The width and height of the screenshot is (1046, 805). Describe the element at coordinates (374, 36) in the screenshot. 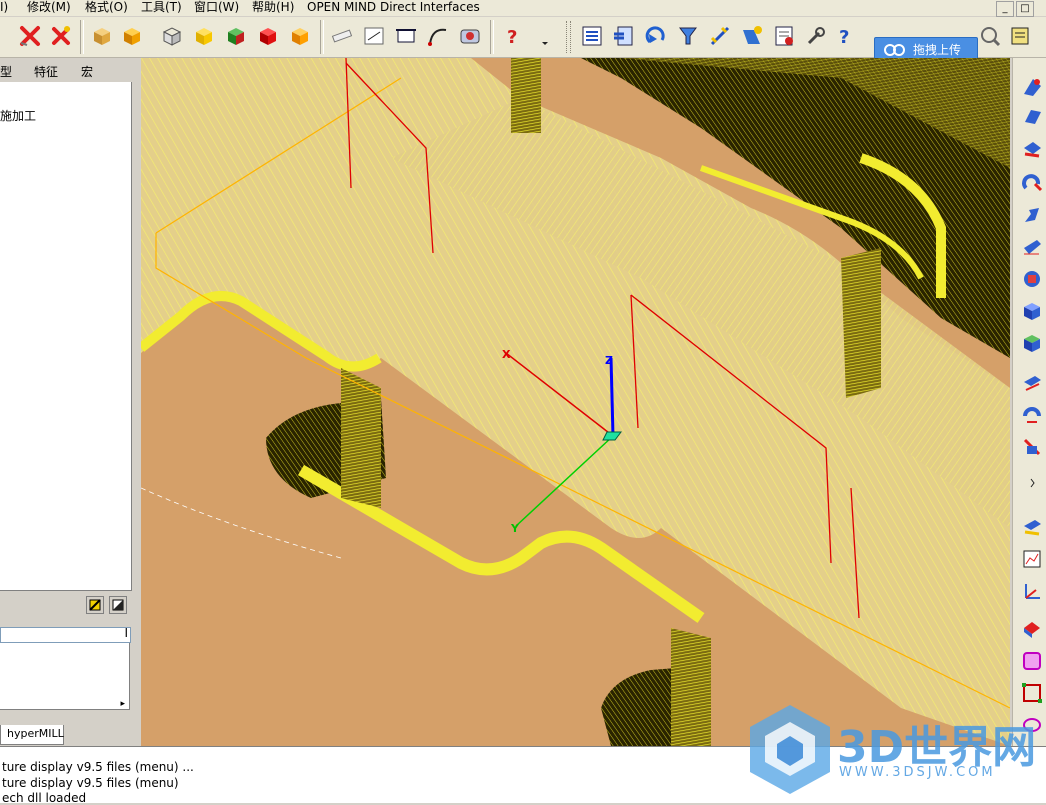

I see `dimension-icon` at that location.